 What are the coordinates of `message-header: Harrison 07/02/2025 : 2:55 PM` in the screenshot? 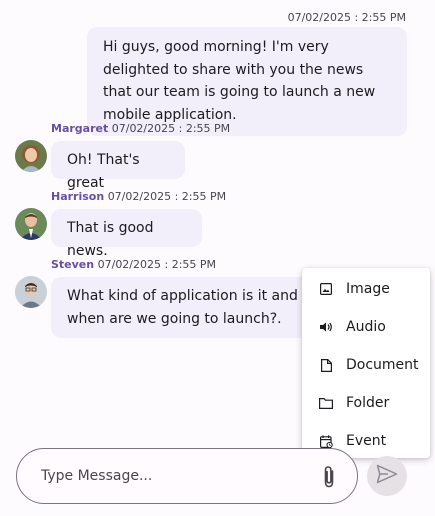 It's located at (138, 196).